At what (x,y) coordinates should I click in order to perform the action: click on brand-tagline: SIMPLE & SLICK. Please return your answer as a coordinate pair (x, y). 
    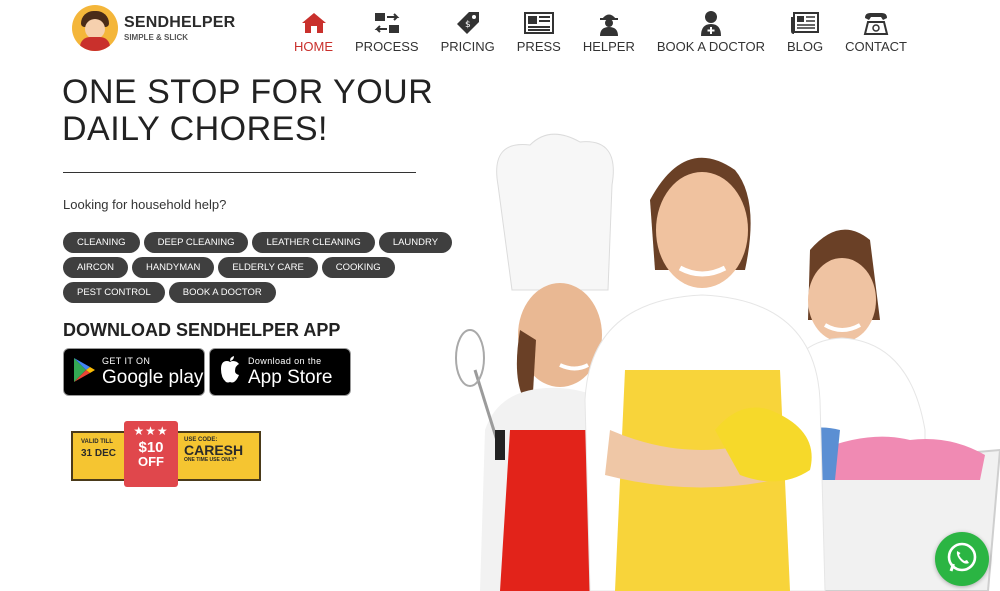
    Looking at the image, I should click on (156, 37).